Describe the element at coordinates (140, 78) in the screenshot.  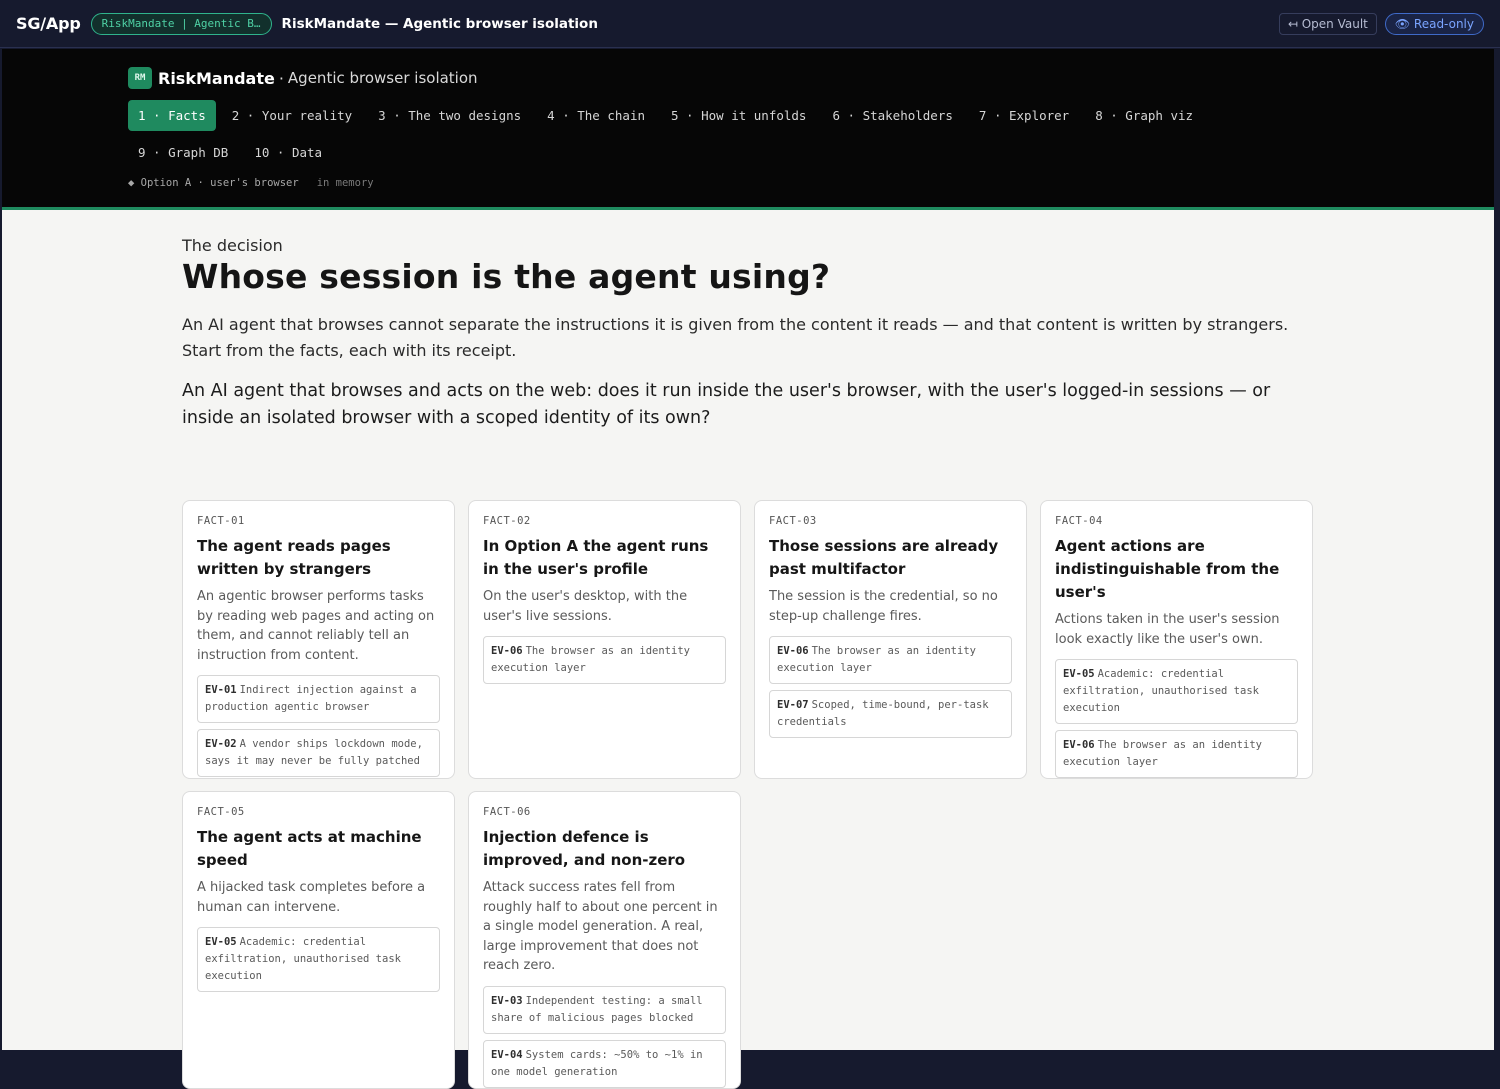
I see `app-logo-badge: RM` at that location.